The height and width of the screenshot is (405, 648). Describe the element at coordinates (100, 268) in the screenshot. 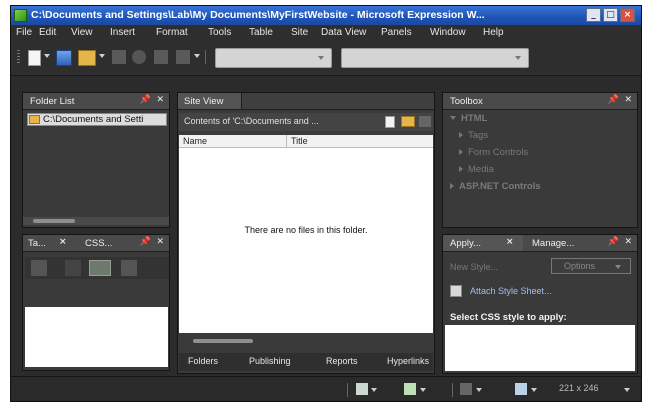

I see `show-set-properties-icon` at that location.